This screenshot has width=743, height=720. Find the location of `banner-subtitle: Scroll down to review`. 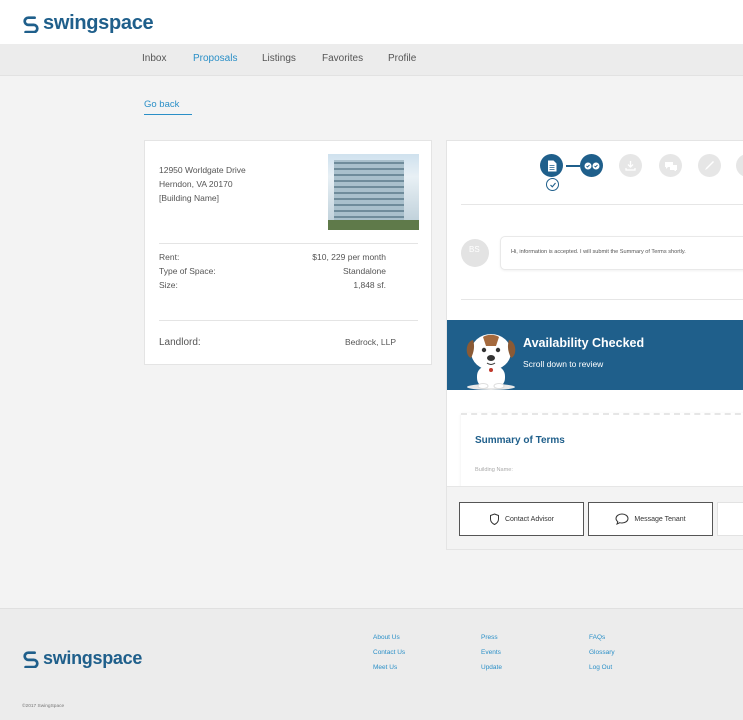

banner-subtitle: Scroll down to review is located at coordinates (563, 364).